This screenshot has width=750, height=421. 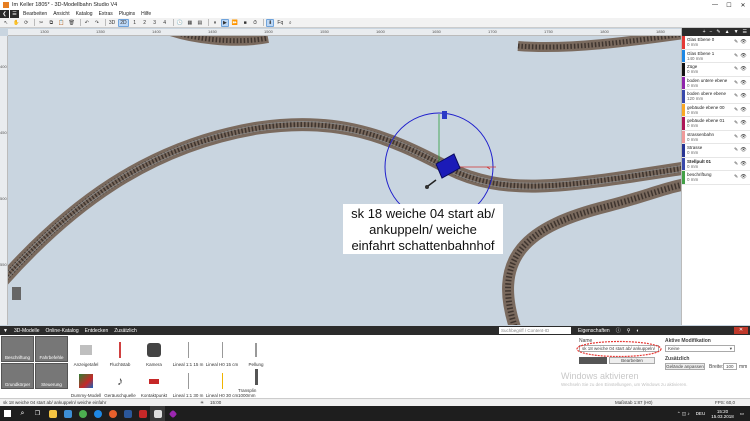 I want to click on minimize-button: —, so click(x=715, y=5).